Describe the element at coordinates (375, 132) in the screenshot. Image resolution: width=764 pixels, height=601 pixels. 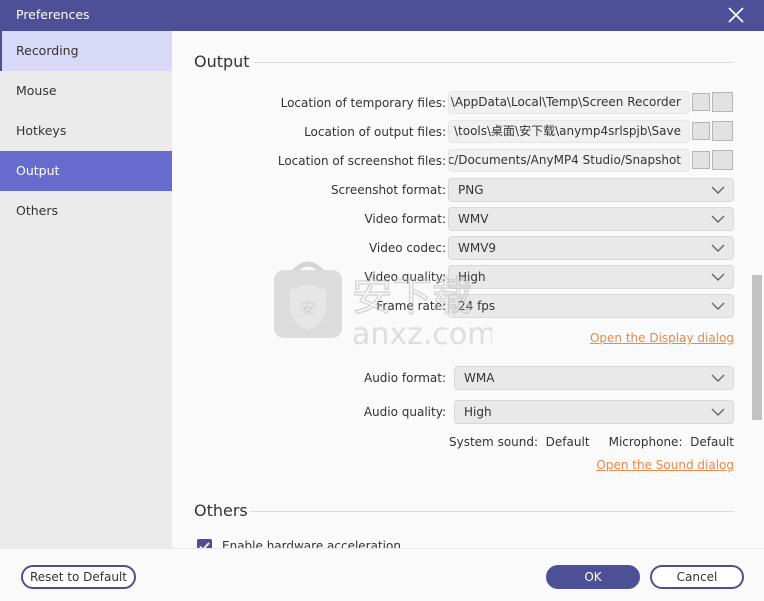
I see `output-files-label: Location of output files:` at that location.